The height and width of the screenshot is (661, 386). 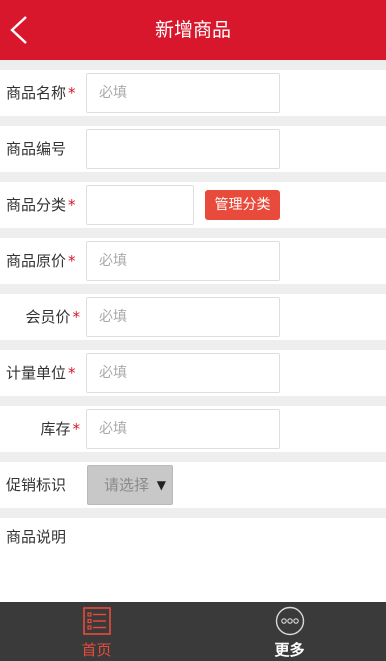 I want to click on category-label: 商品分类 *, so click(x=41, y=205).